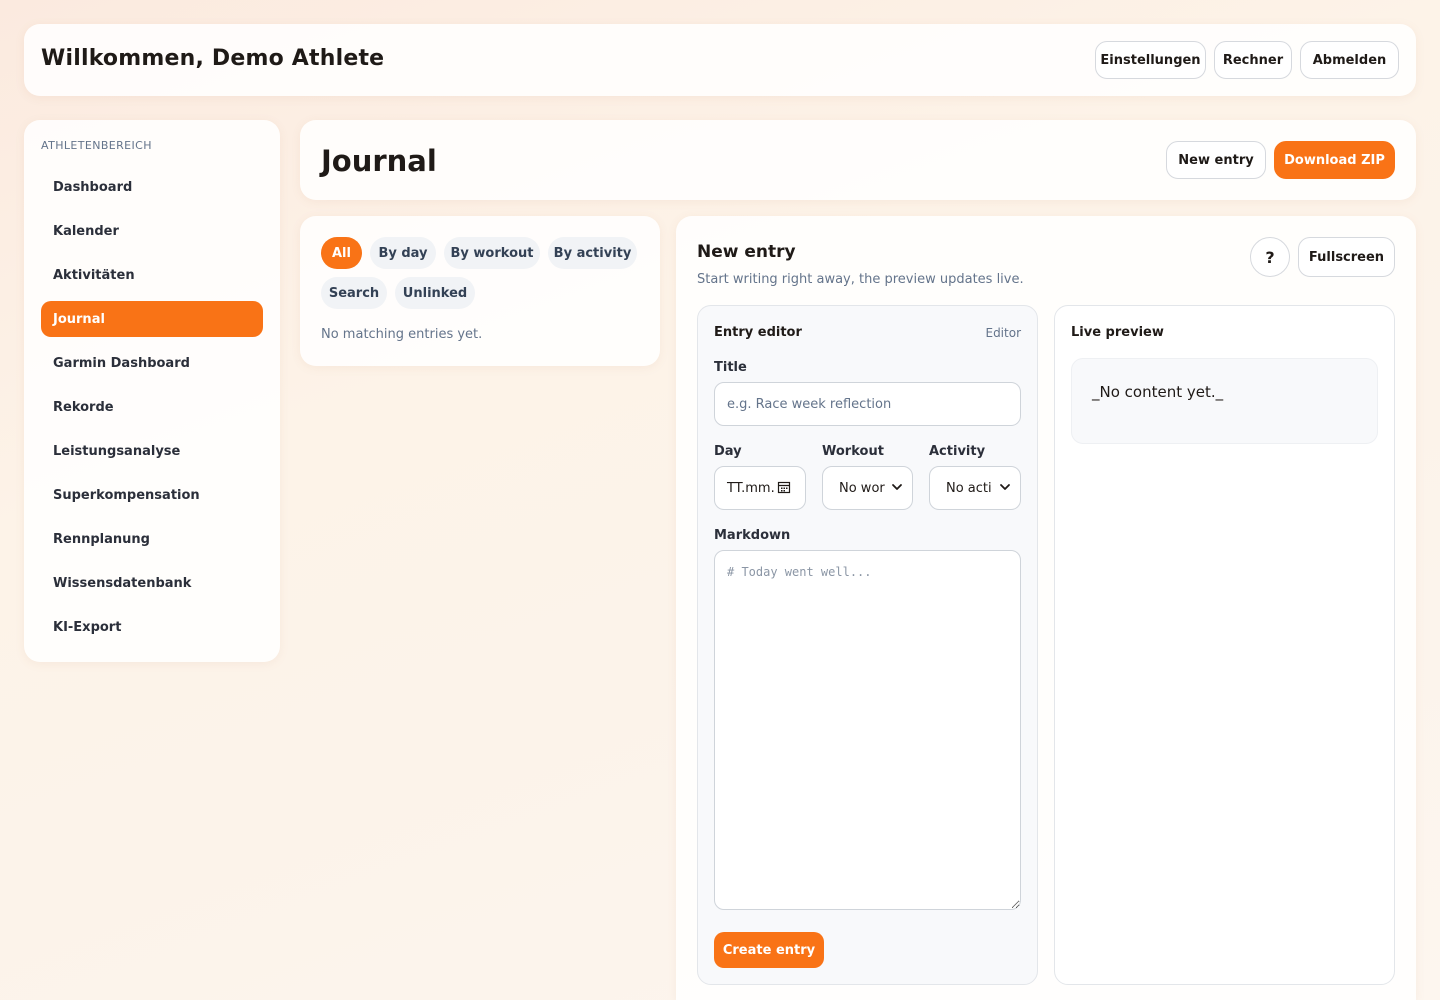 The height and width of the screenshot is (1000, 1440). Describe the element at coordinates (492, 253) in the screenshot. I see `filter-chip-by-workout: By workout` at that location.